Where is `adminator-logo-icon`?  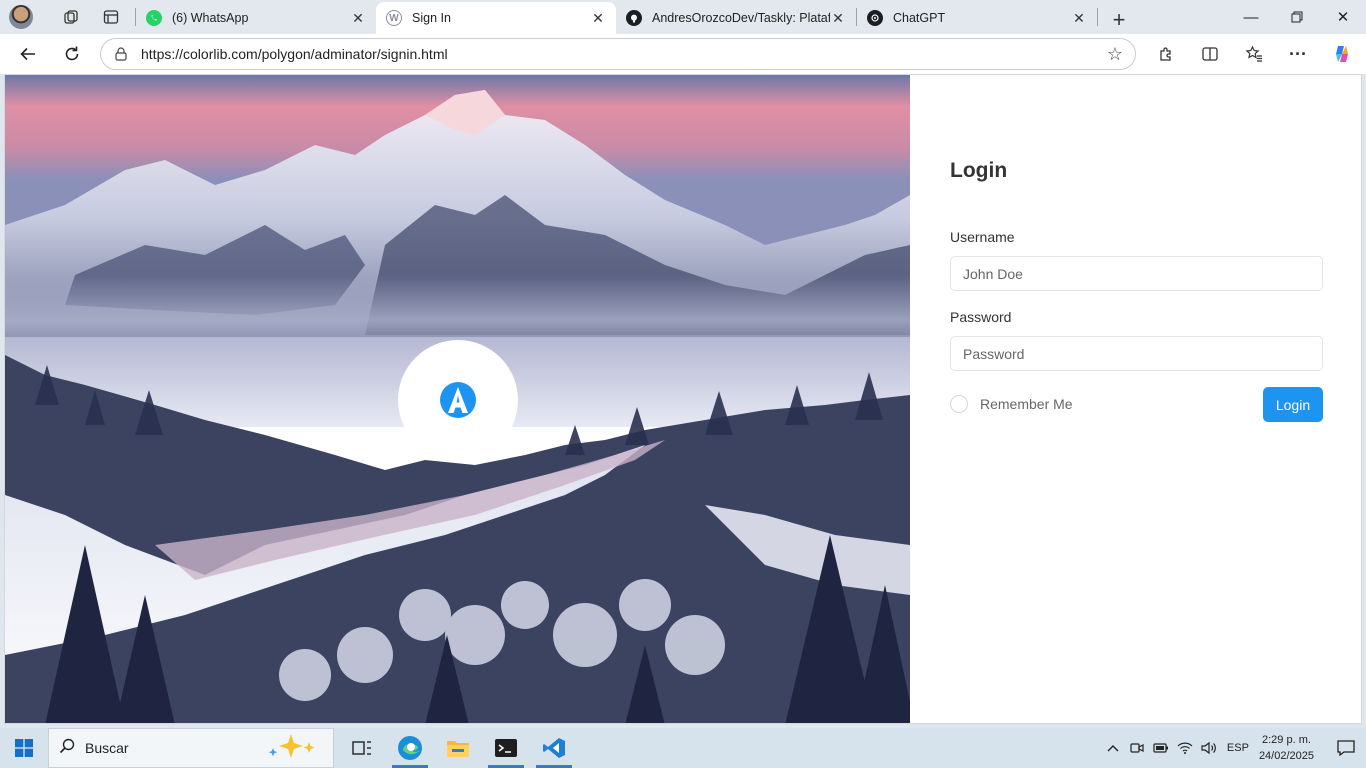 adminator-logo-icon is located at coordinates (458, 400).